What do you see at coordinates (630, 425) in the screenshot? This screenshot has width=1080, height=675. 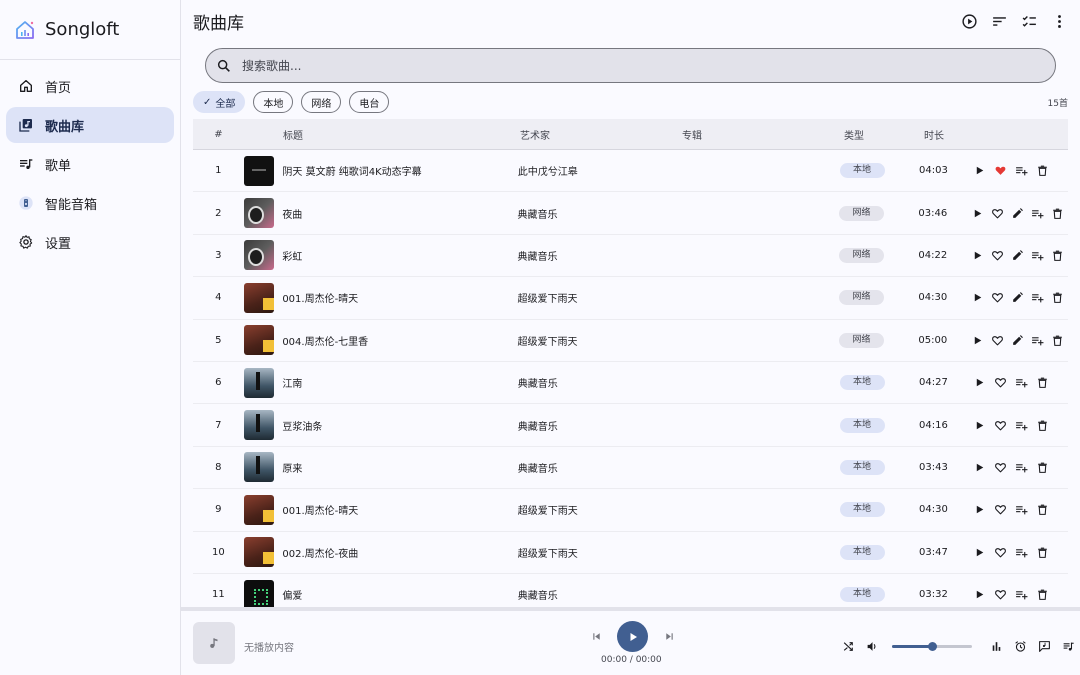 I see `table-row: 7 豆浆油条 典藏音乐 本地 04:16` at bounding box center [630, 425].